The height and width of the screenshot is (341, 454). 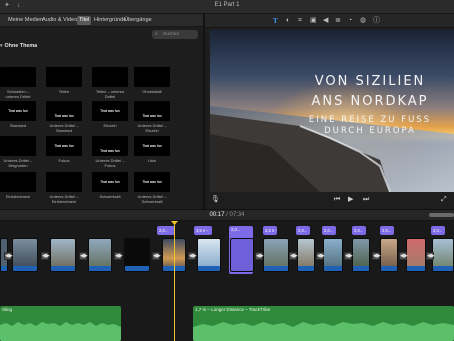 I want to click on title-tile: Teilen – unteres Drittel, so click(x=110, y=83).